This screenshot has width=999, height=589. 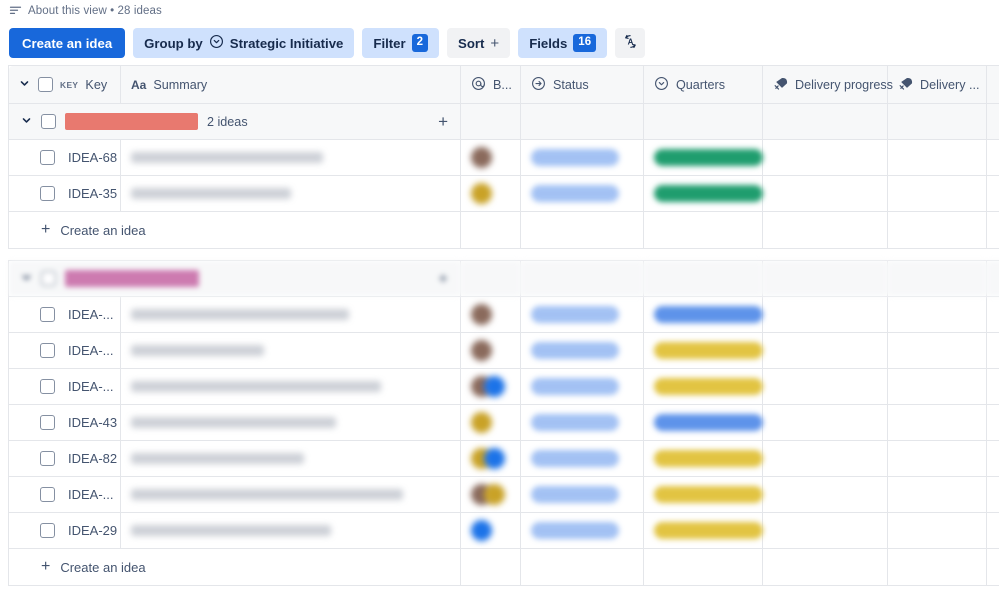 I want to click on column-header-summary: Aa Summary, so click(x=290, y=84).